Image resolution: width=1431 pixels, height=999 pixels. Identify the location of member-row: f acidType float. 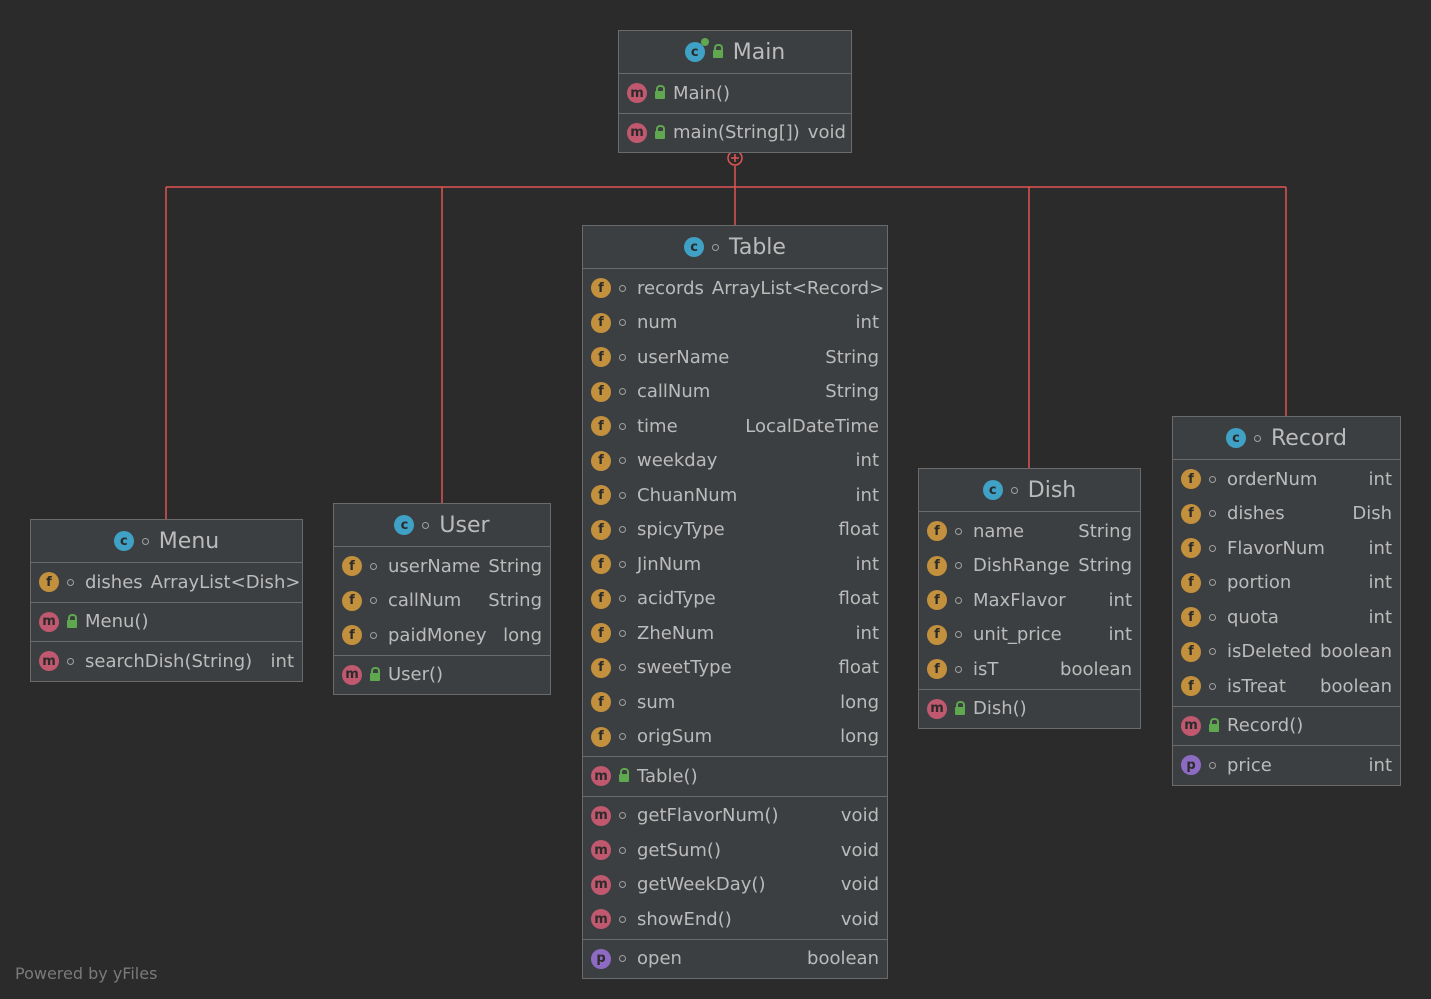
(735, 599).